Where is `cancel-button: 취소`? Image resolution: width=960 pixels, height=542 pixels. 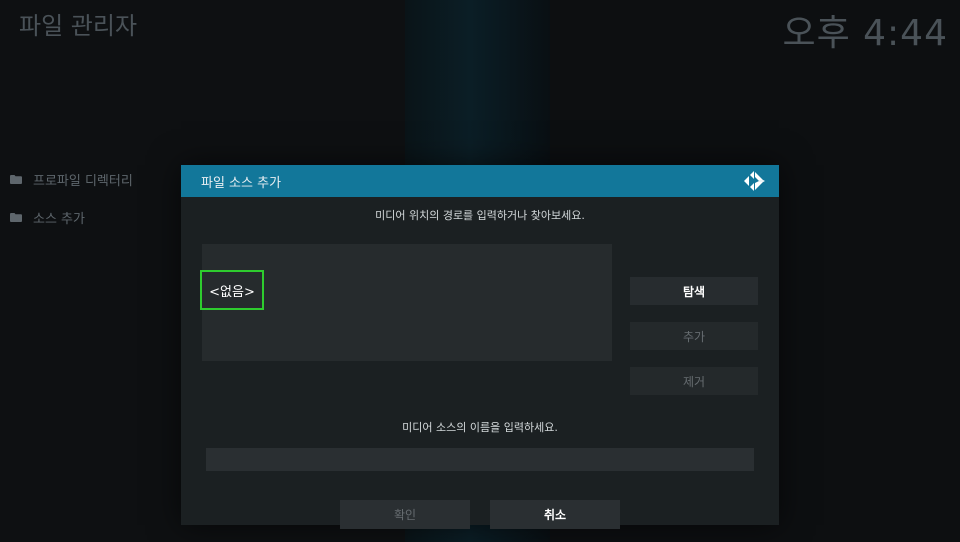
cancel-button: 취소 is located at coordinates (555, 514).